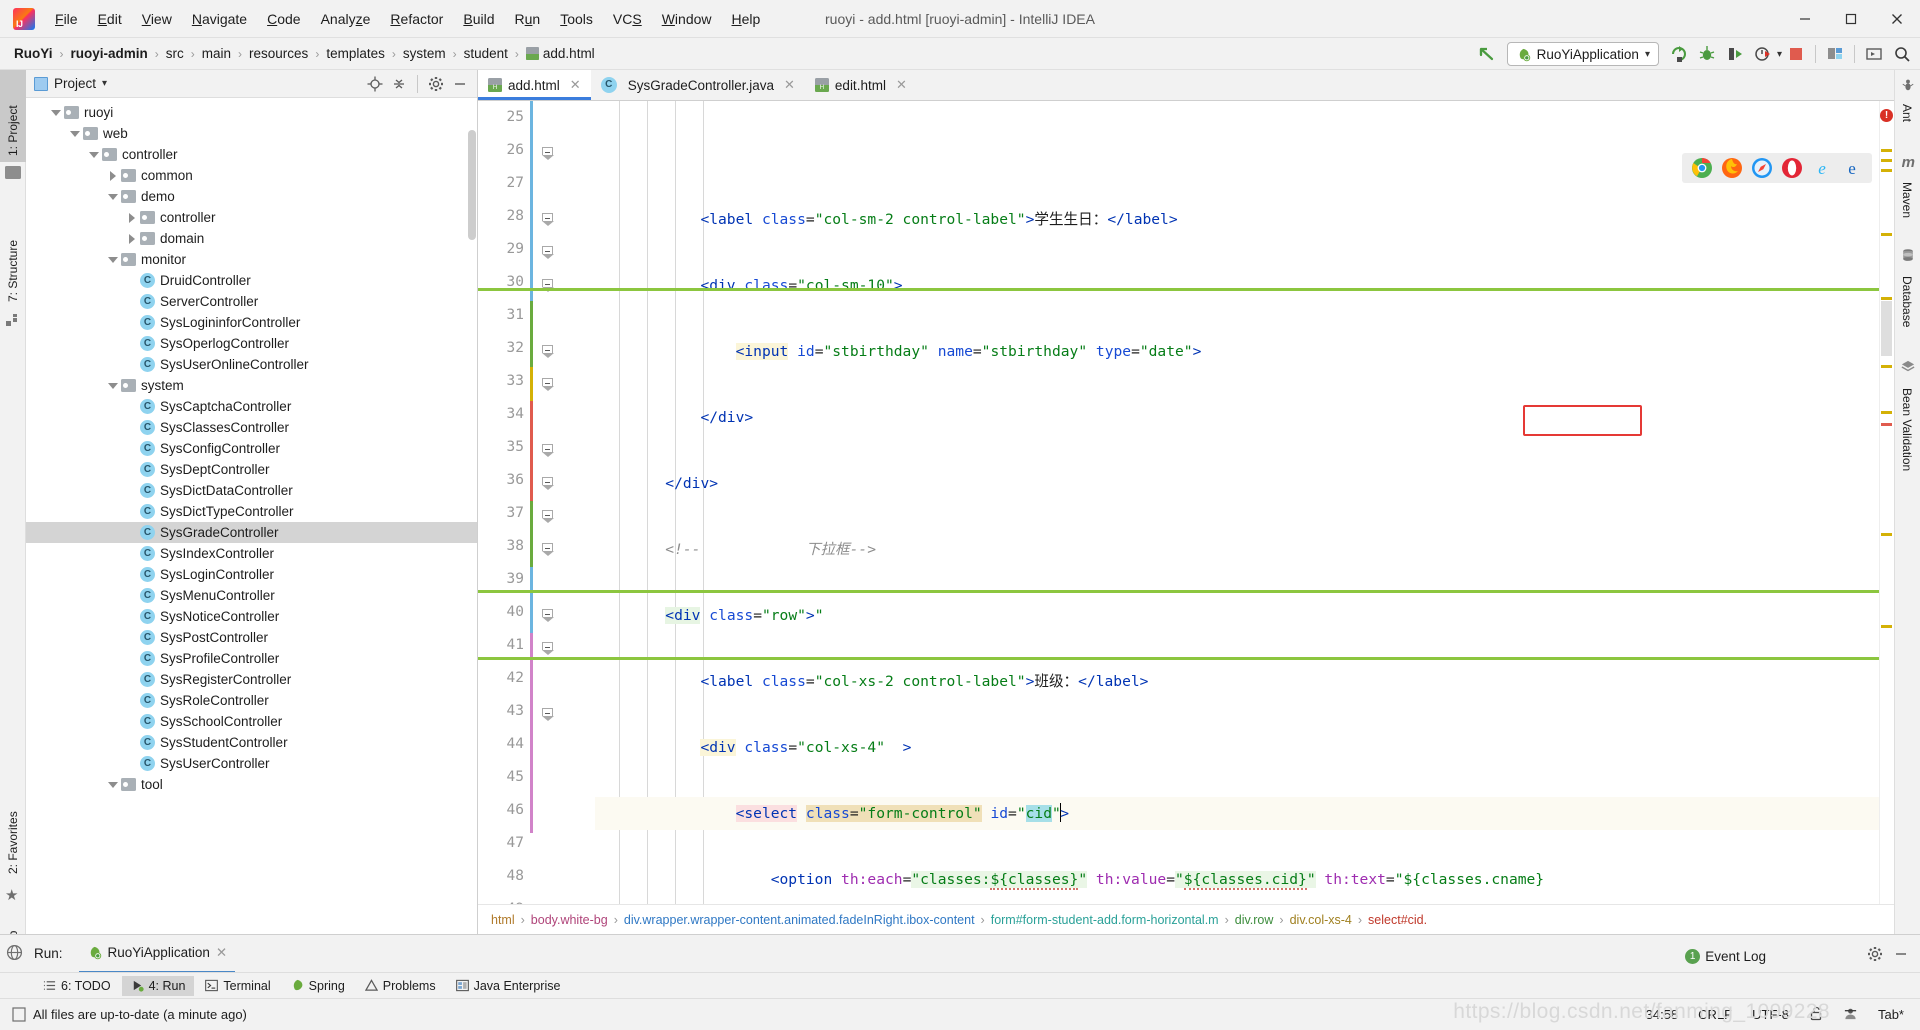 This screenshot has height=1030, width=1920. I want to click on tree-item-common: common, so click(251, 175).